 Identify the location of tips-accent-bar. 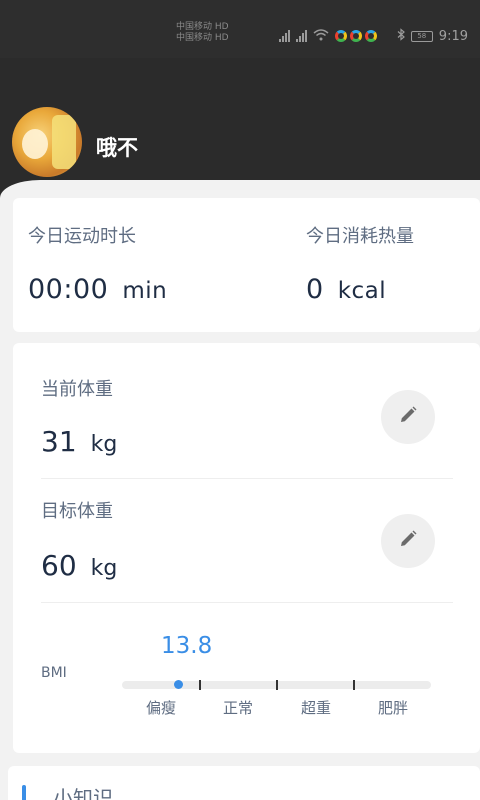
(24, 792).